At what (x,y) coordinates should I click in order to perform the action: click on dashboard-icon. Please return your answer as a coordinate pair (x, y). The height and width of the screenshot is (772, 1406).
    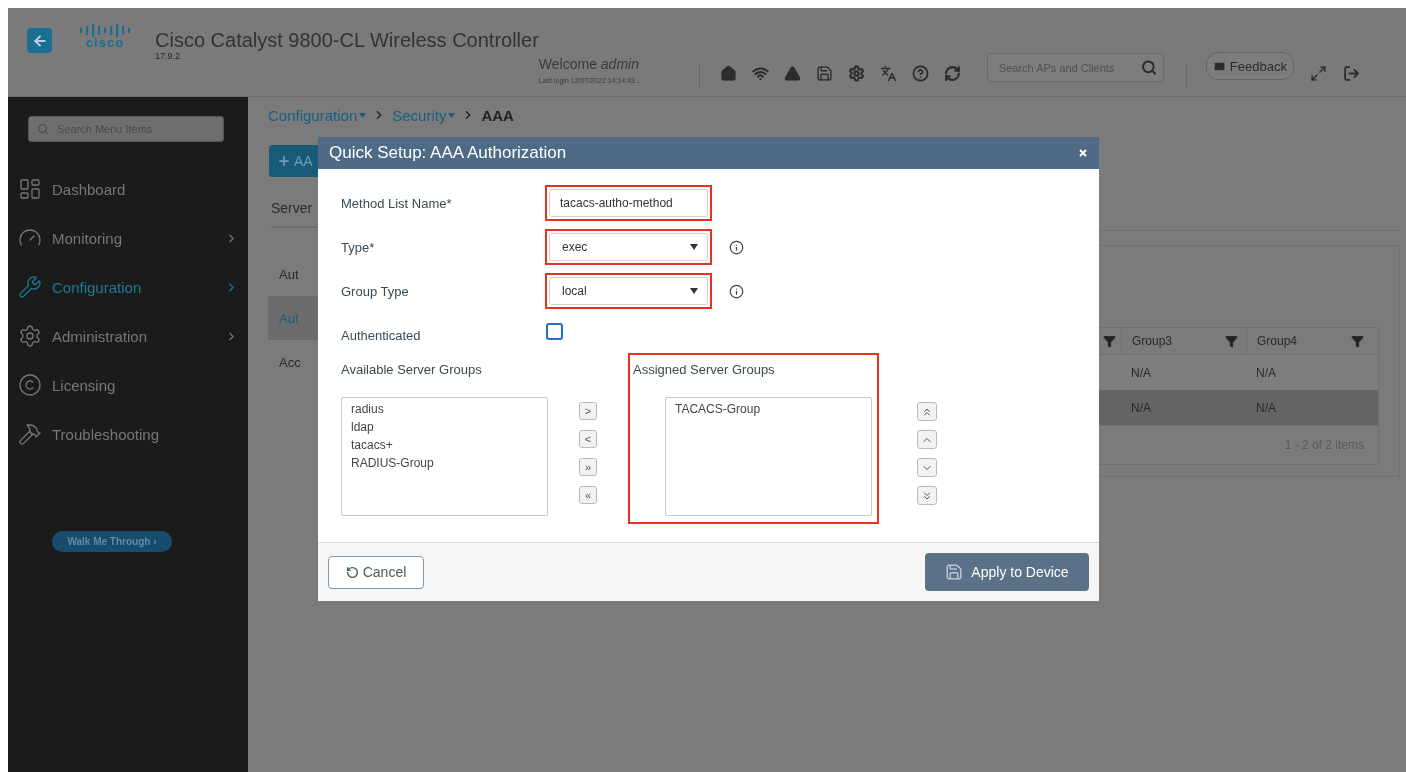
    Looking at the image, I should click on (30, 189).